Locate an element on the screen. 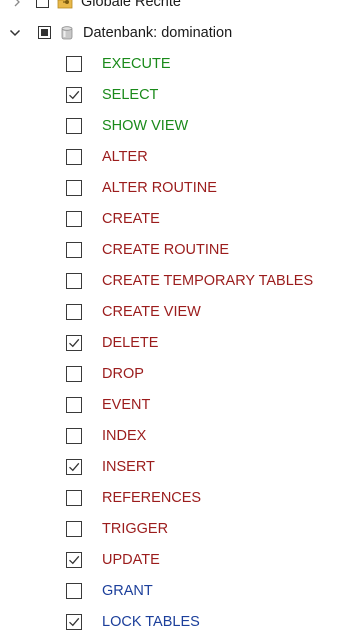 The width and height of the screenshot is (344, 642). privilege-item-trigger: TRIGGER is located at coordinates (172, 528).